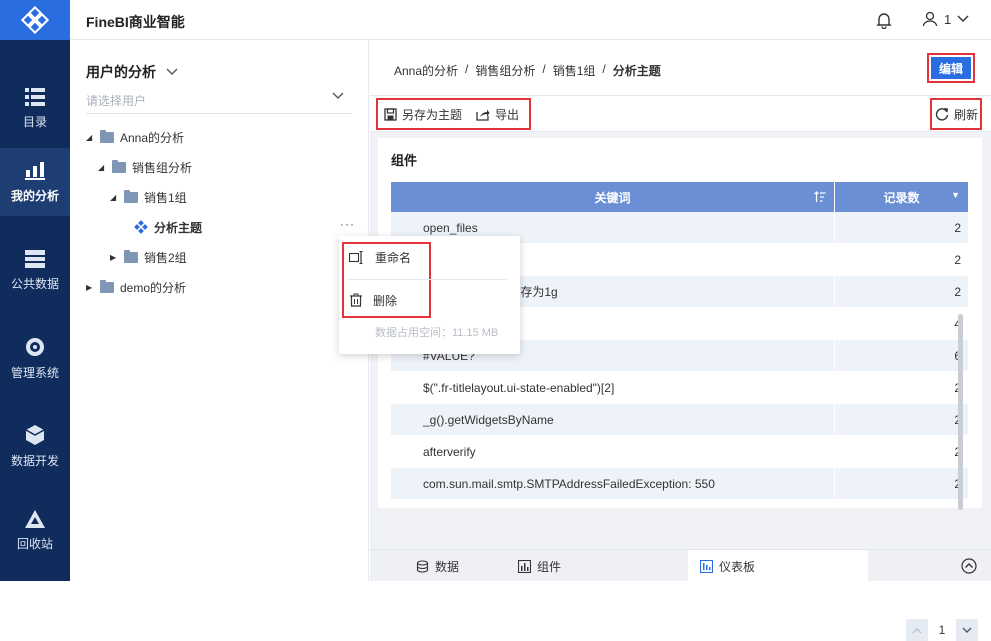  What do you see at coordinates (574, 70) in the screenshot?
I see `breadcrumb-item: 销售1组` at bounding box center [574, 70].